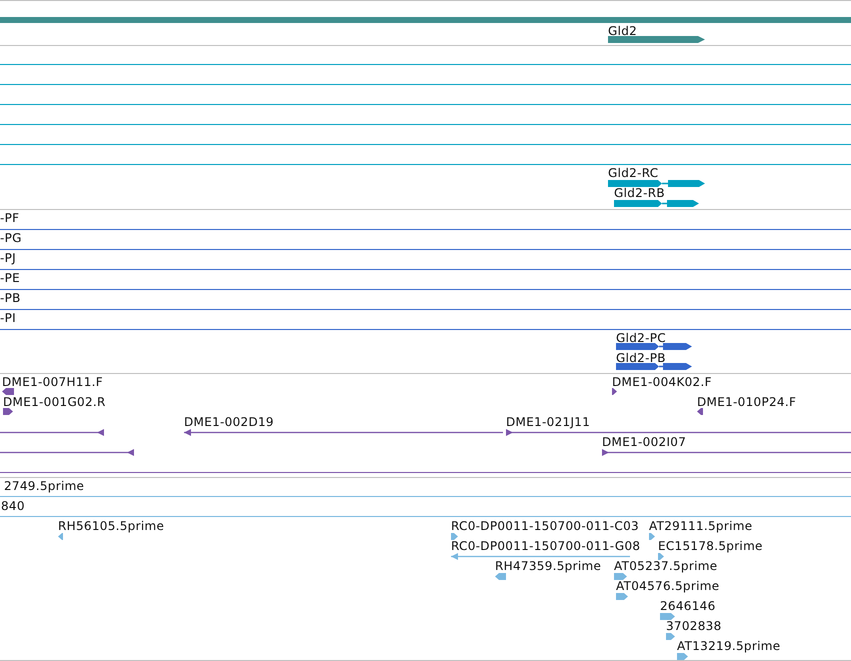 This screenshot has width=851, height=661. Describe the element at coordinates (662, 382) in the screenshot. I see `feature-label: DME1-004K02.F` at that location.